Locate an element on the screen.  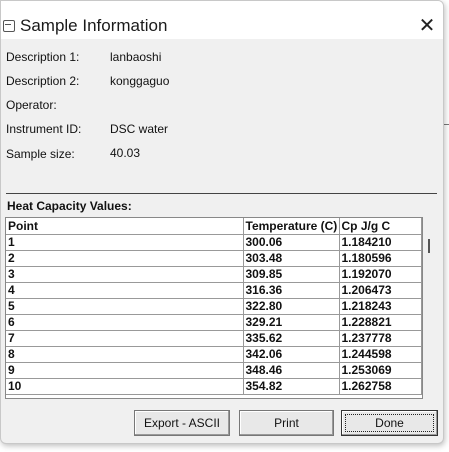
scrollbar-thumb is located at coordinates (429, 246).